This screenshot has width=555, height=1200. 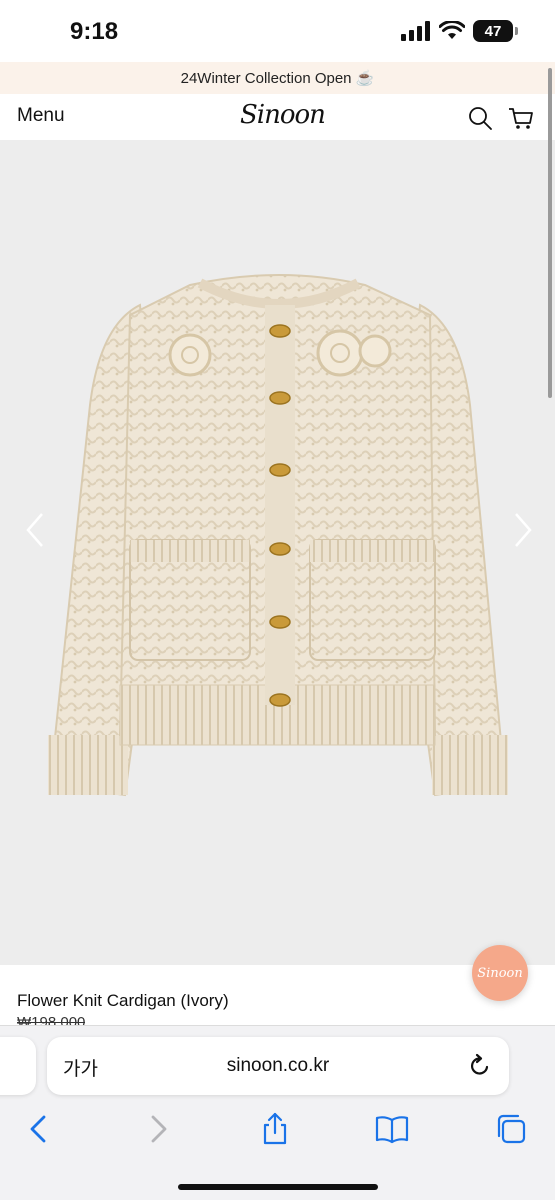 I want to click on tabs-icon, so click(x=511, y=1129).